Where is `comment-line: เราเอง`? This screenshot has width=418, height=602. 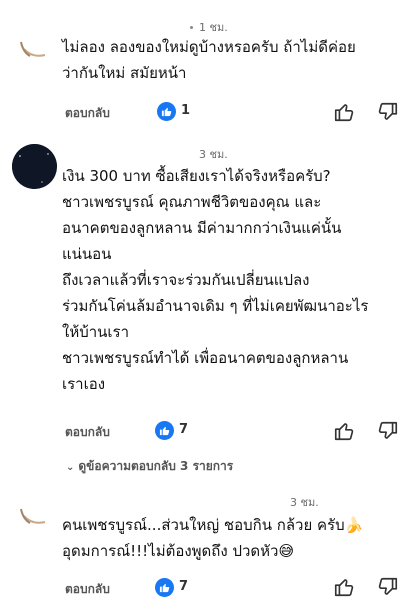
comment-line: เราเอง is located at coordinates (84, 384).